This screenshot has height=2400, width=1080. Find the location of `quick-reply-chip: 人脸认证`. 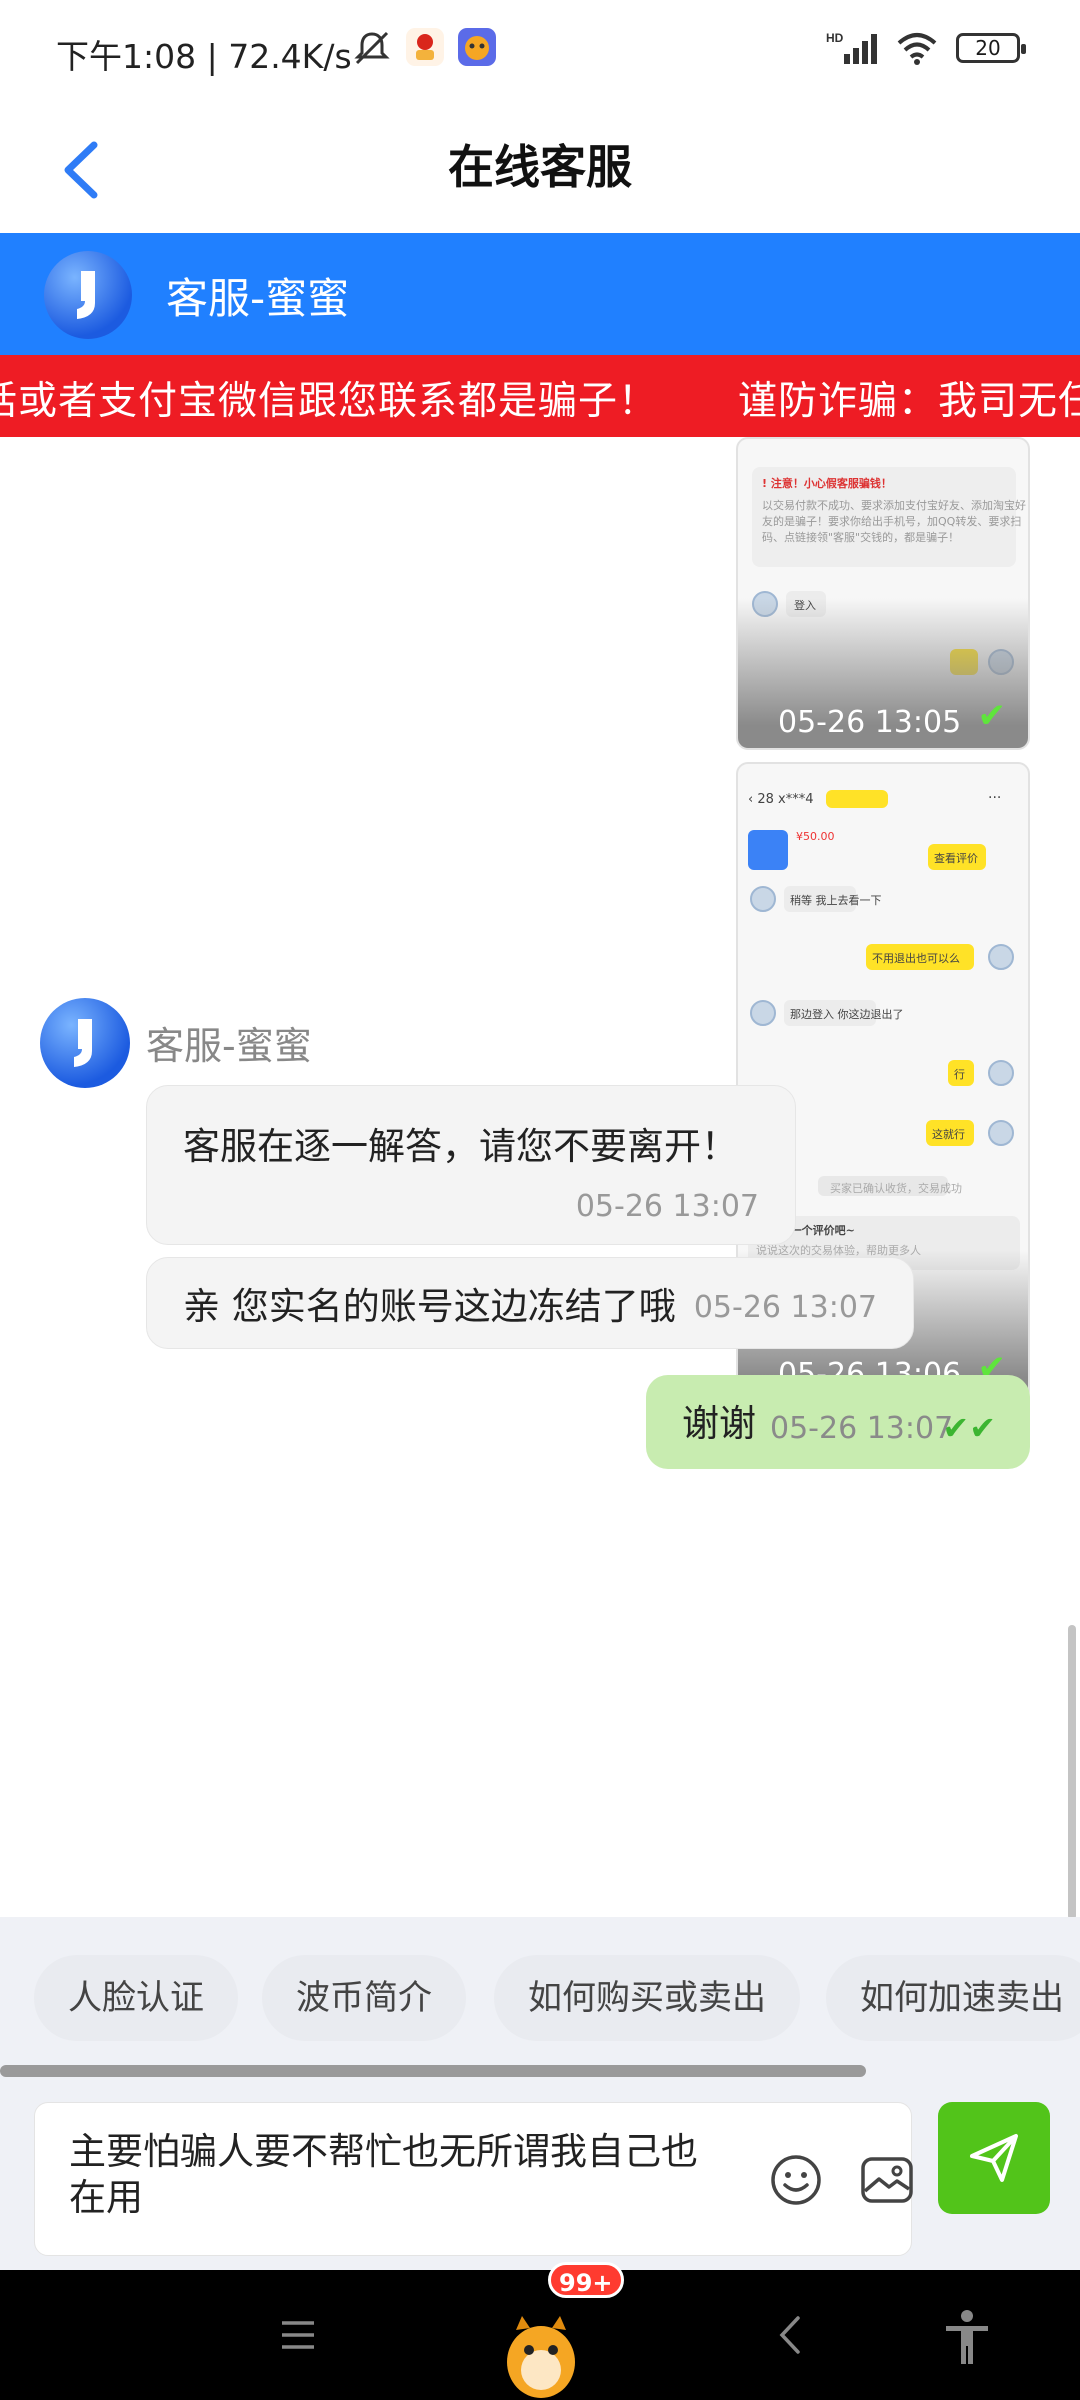

quick-reply-chip: 人脸认证 is located at coordinates (136, 1998).